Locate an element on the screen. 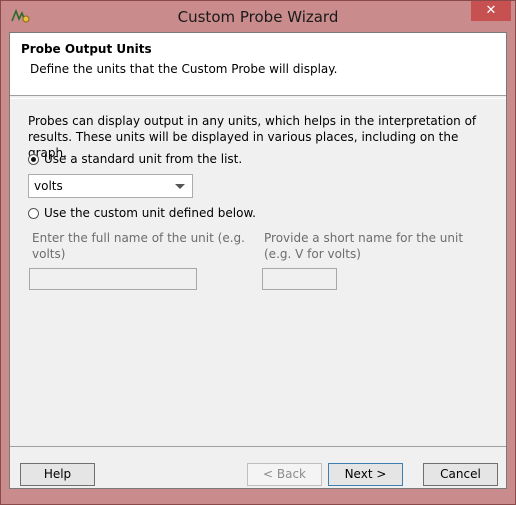  title-bar: Custom Probe Wizard ✕ is located at coordinates (258, 16).